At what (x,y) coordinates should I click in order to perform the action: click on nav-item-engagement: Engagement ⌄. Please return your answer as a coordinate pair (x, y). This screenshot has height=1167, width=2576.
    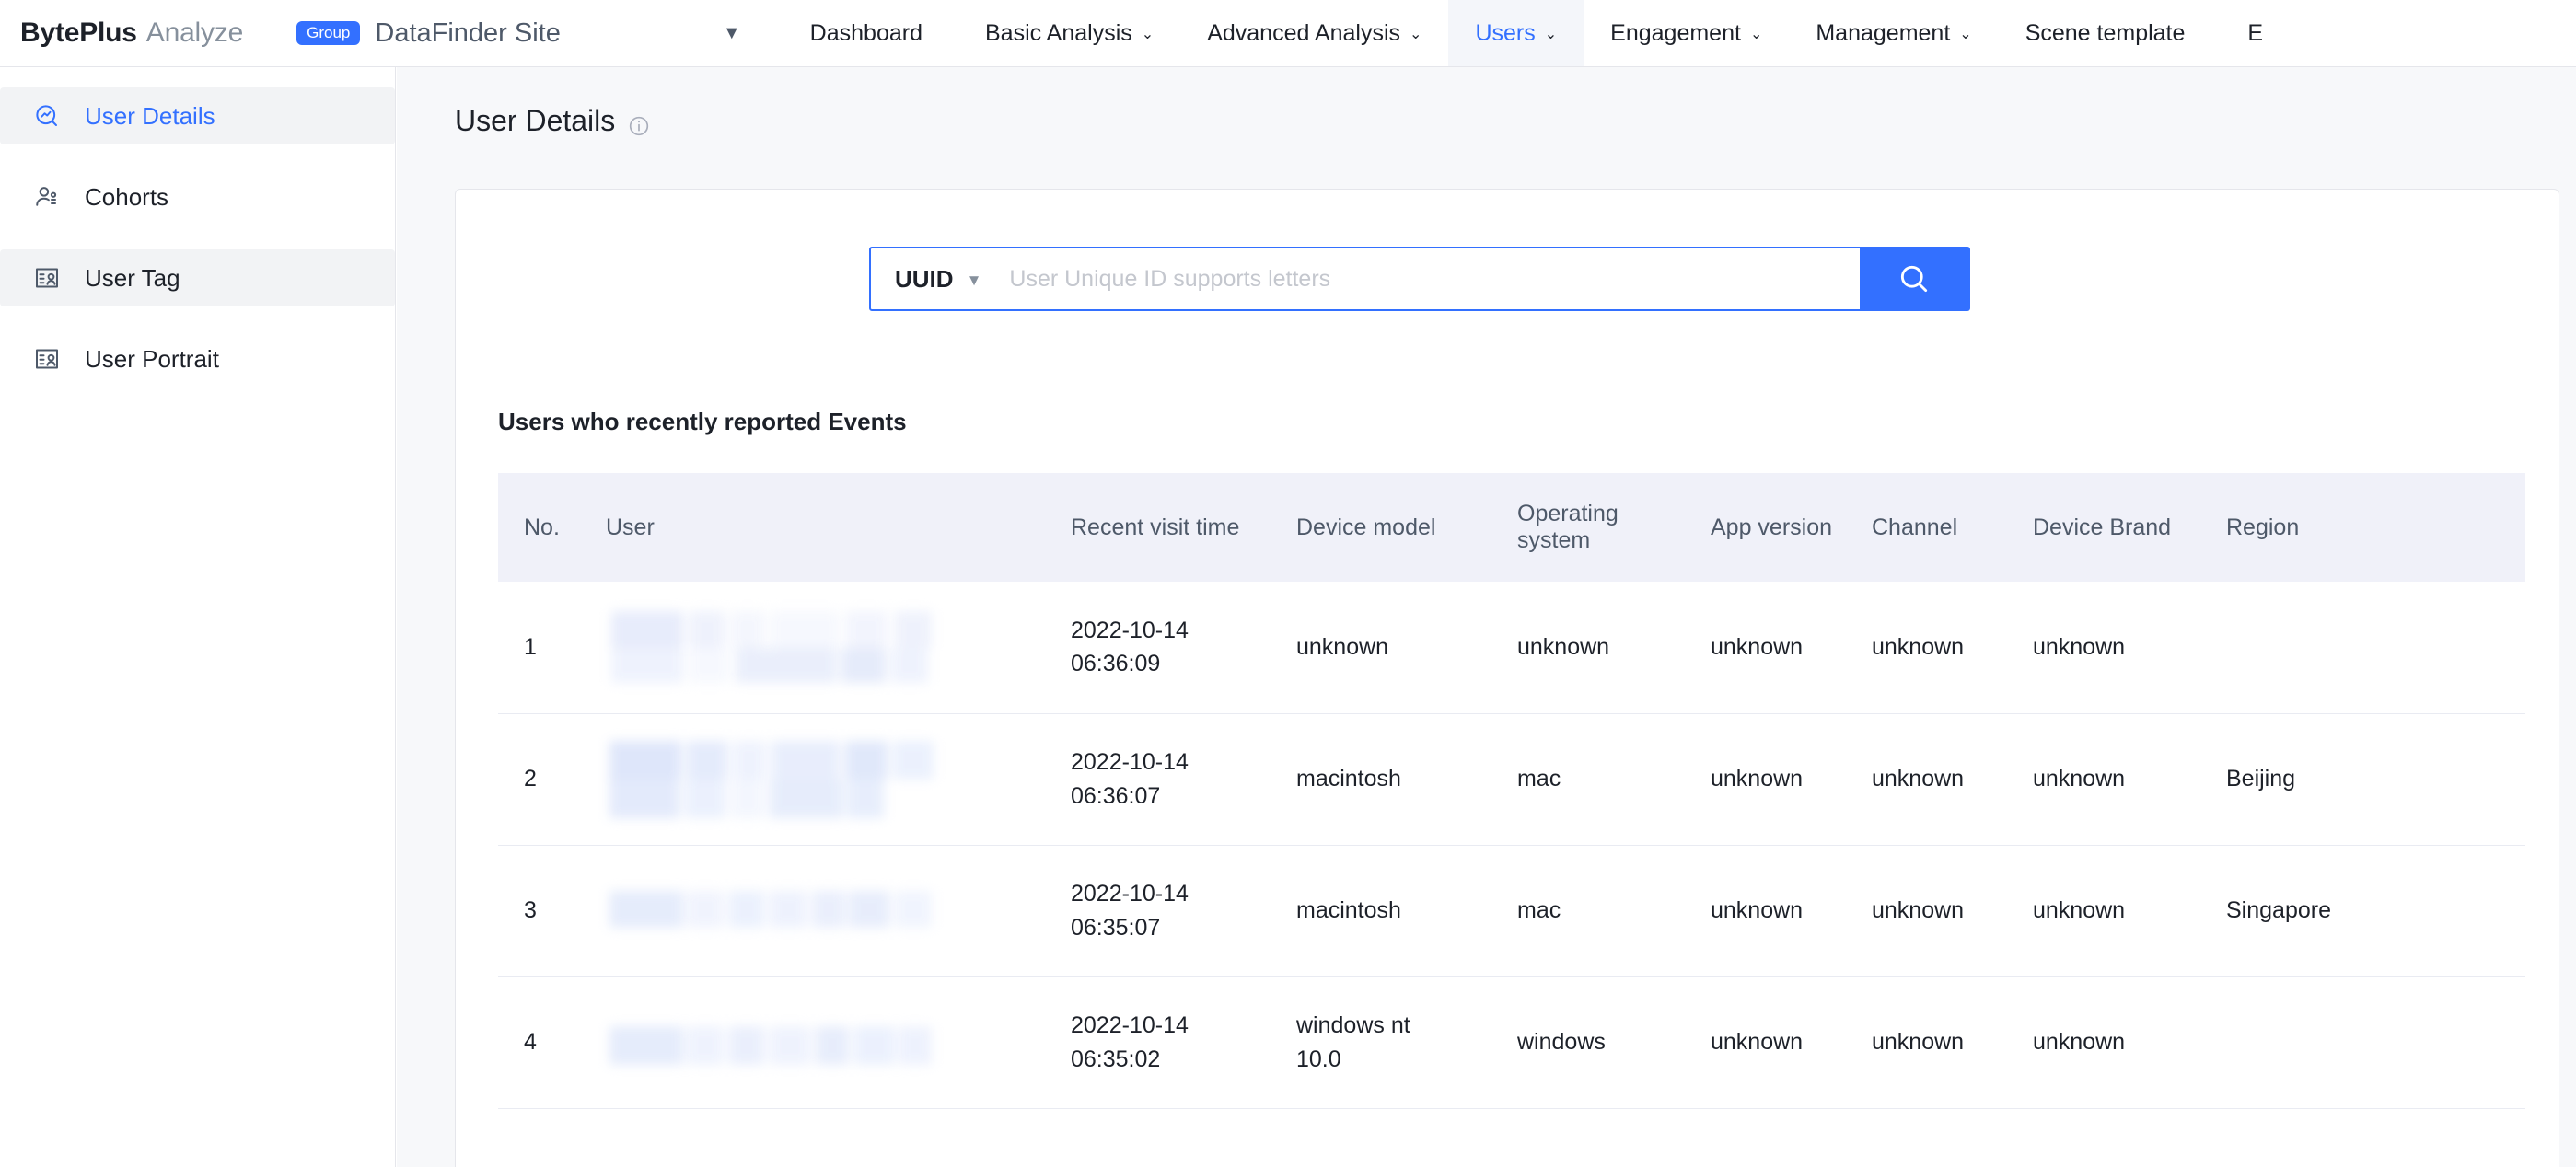
    Looking at the image, I should click on (1686, 33).